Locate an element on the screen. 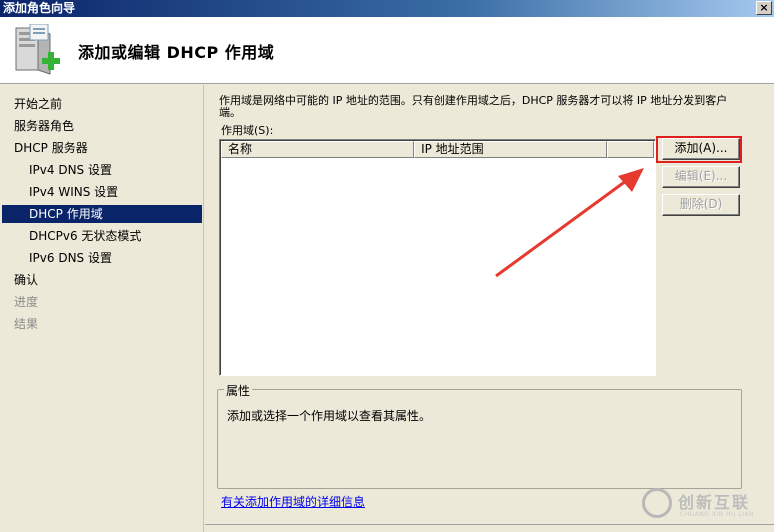 Image resolution: width=774 pixels, height=532 pixels. nav-item-progress: 进度 is located at coordinates (26, 302).